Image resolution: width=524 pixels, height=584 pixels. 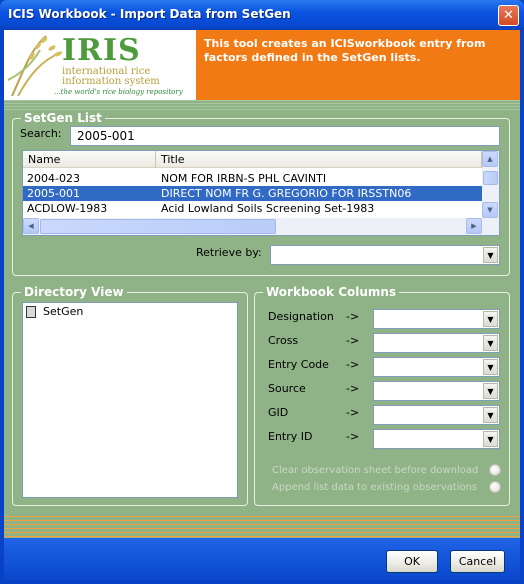 I want to click on entry-id-select: ▼, so click(x=436, y=439).